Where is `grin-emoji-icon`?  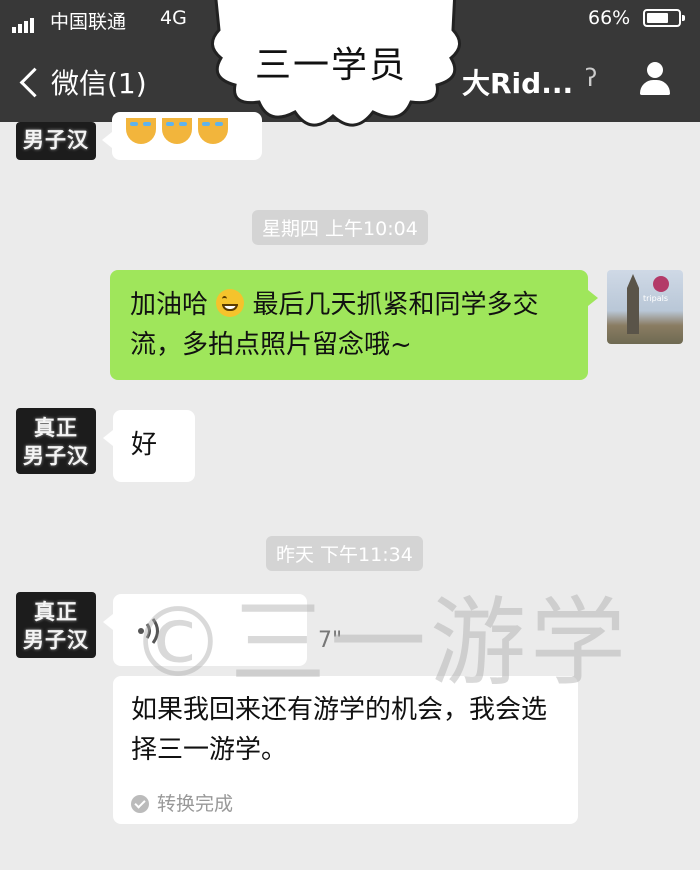
grin-emoji-icon is located at coordinates (230, 303).